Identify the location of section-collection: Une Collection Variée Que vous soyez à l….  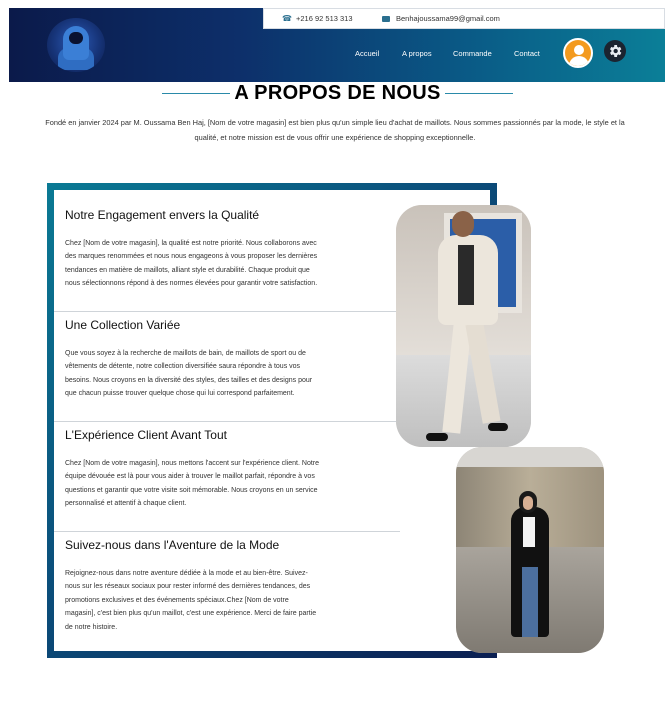
(192, 359).